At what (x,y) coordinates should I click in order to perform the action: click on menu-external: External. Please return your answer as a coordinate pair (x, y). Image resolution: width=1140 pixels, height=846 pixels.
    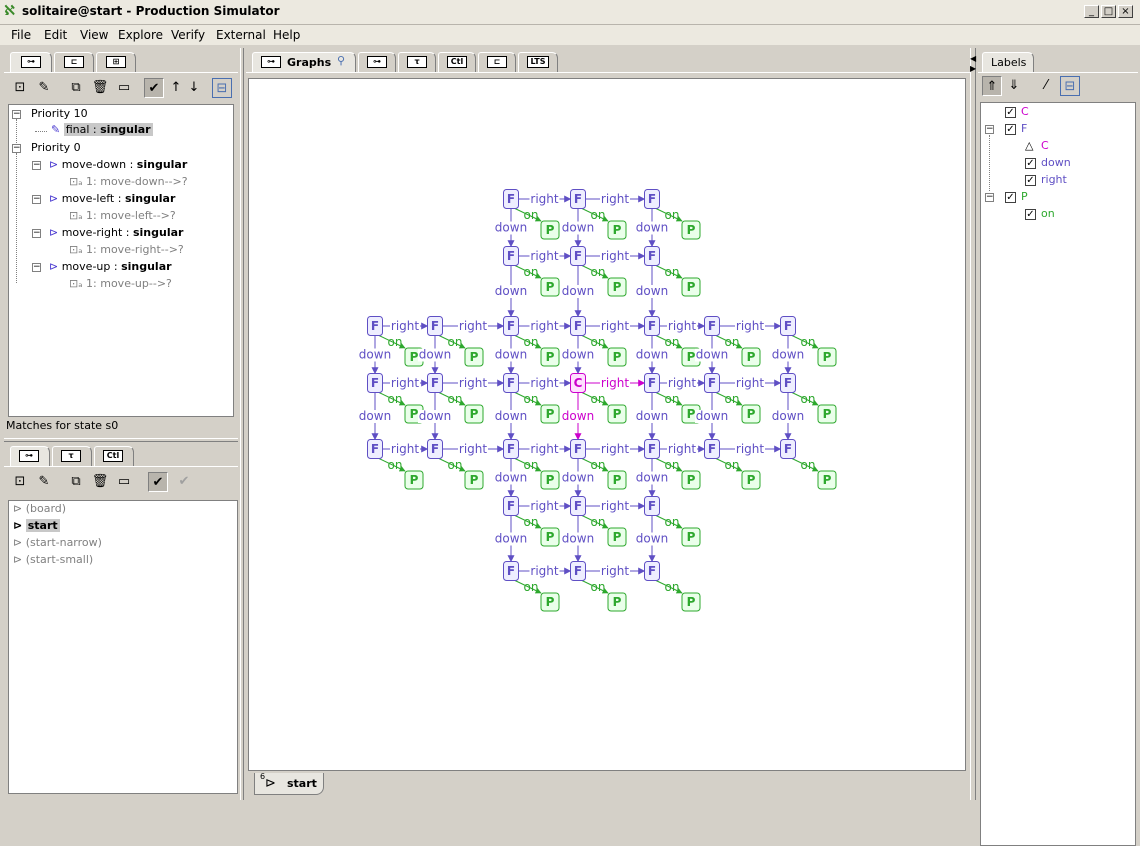
    Looking at the image, I should click on (241, 35).